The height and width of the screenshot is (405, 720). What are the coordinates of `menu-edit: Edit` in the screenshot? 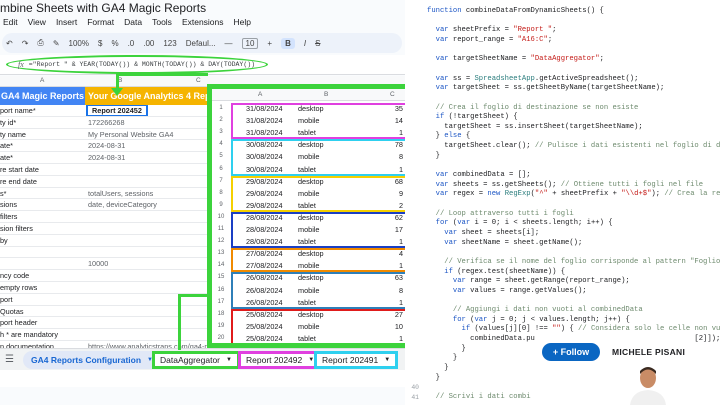 It's located at (10, 22).